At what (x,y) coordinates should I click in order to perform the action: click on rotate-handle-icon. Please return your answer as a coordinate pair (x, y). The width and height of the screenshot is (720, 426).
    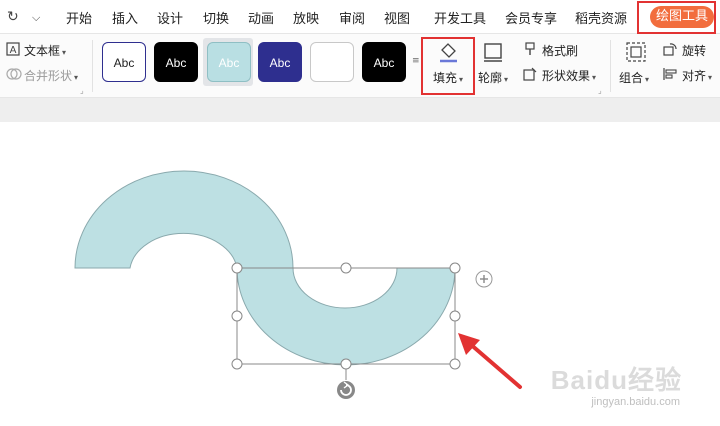
    Looking at the image, I should click on (346, 390).